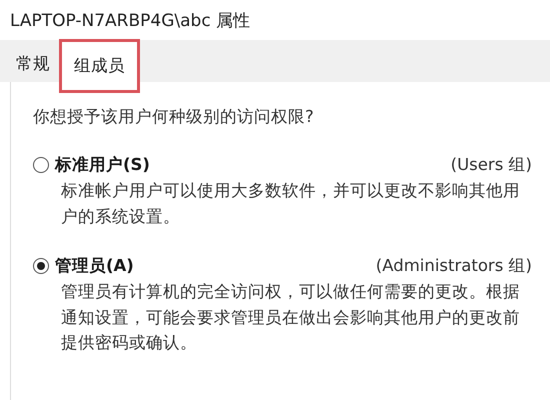  What do you see at coordinates (491, 165) in the screenshot?
I see `group-name: (Users 组)` at bounding box center [491, 165].